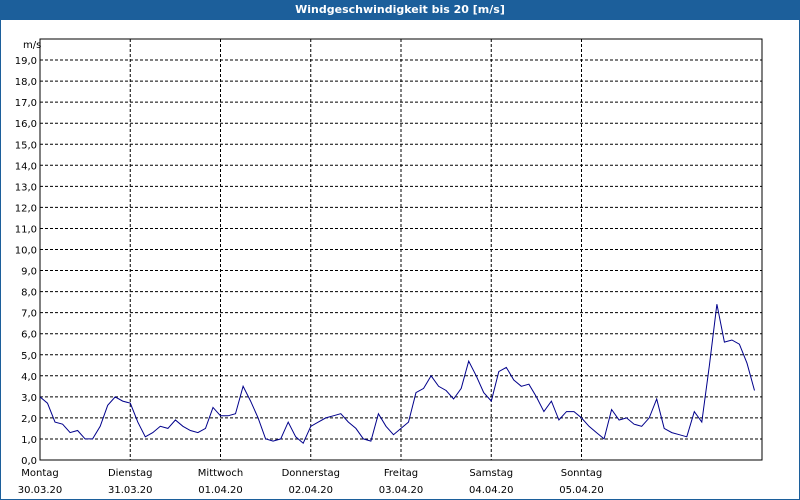  Describe the element at coordinates (582, 473) in the screenshot. I see `x-tick-day-label: Sonntag` at that location.